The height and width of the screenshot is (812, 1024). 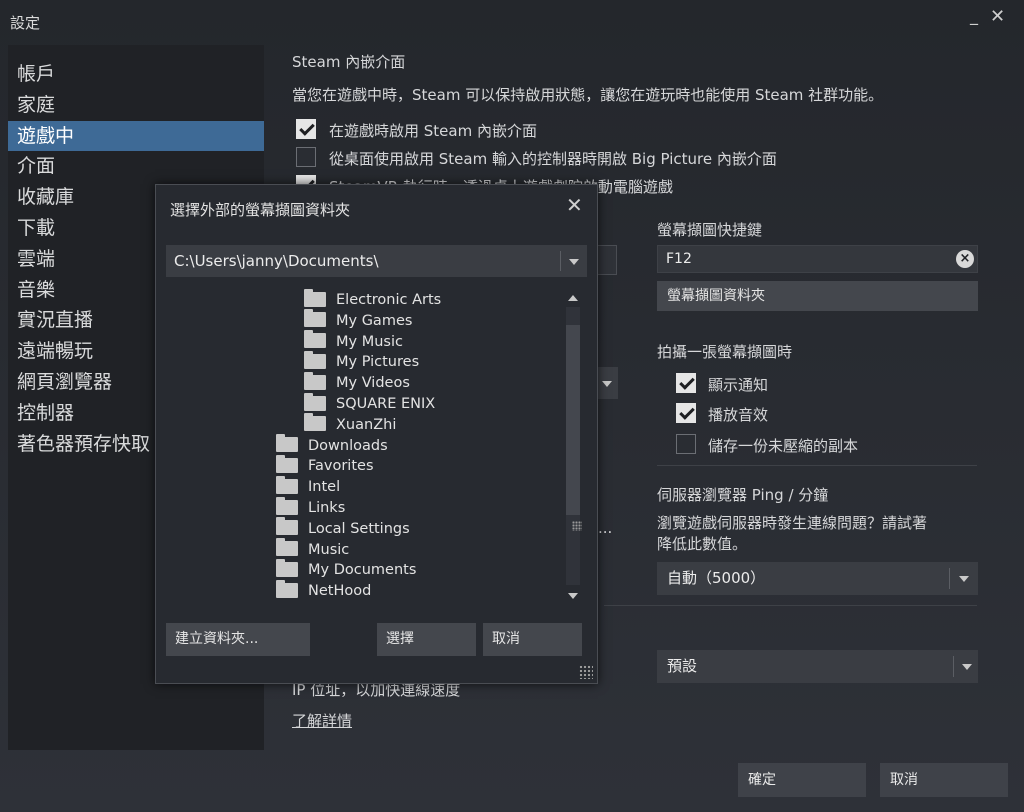 I want to click on tree-item-label: Intel, so click(x=324, y=487).